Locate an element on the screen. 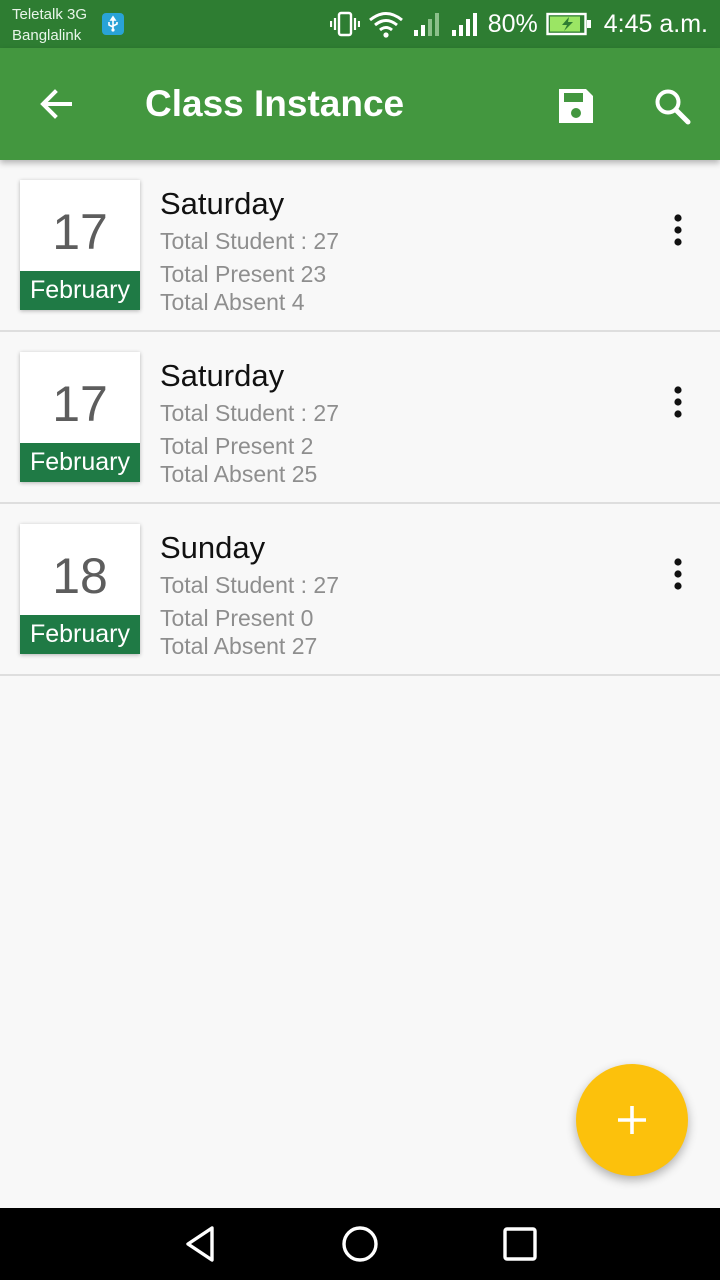 This screenshot has height=1280, width=720. carrier-names: Teletalk 3G Banglalink is located at coordinates (49, 25).